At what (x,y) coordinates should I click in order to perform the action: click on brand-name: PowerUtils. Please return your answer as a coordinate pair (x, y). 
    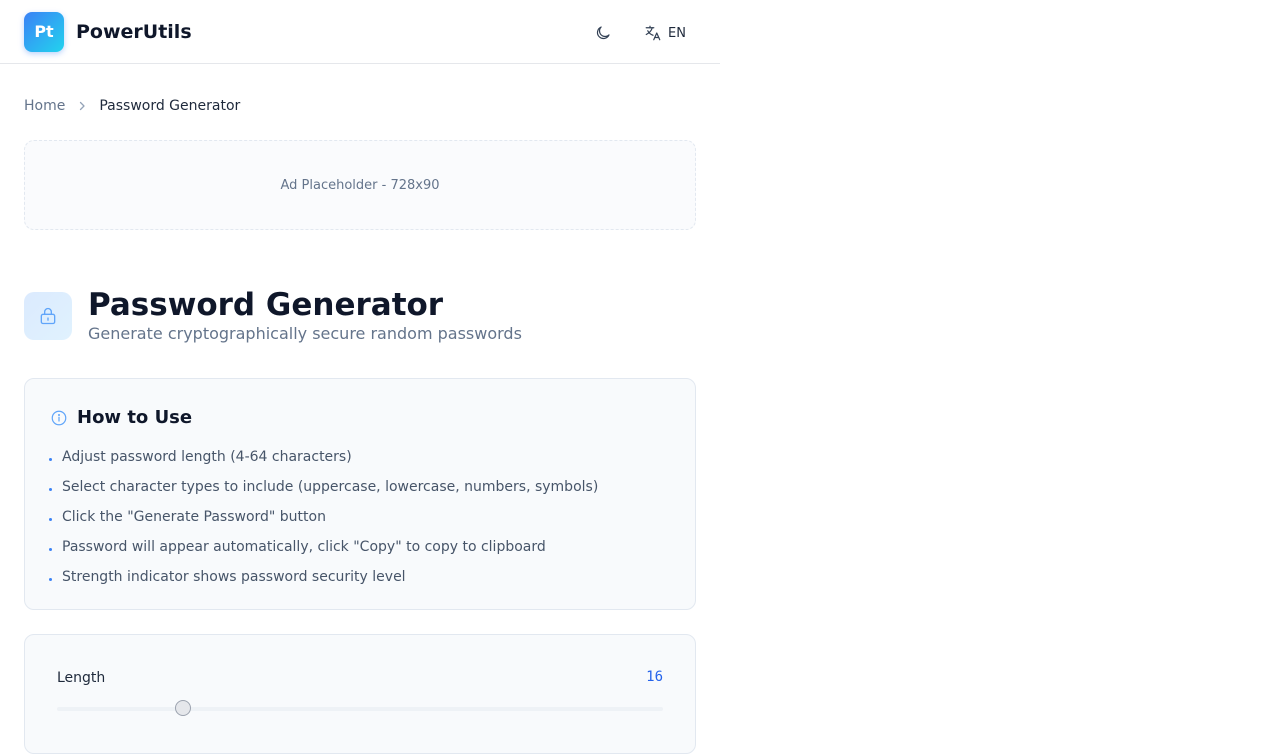
    Looking at the image, I should click on (134, 32).